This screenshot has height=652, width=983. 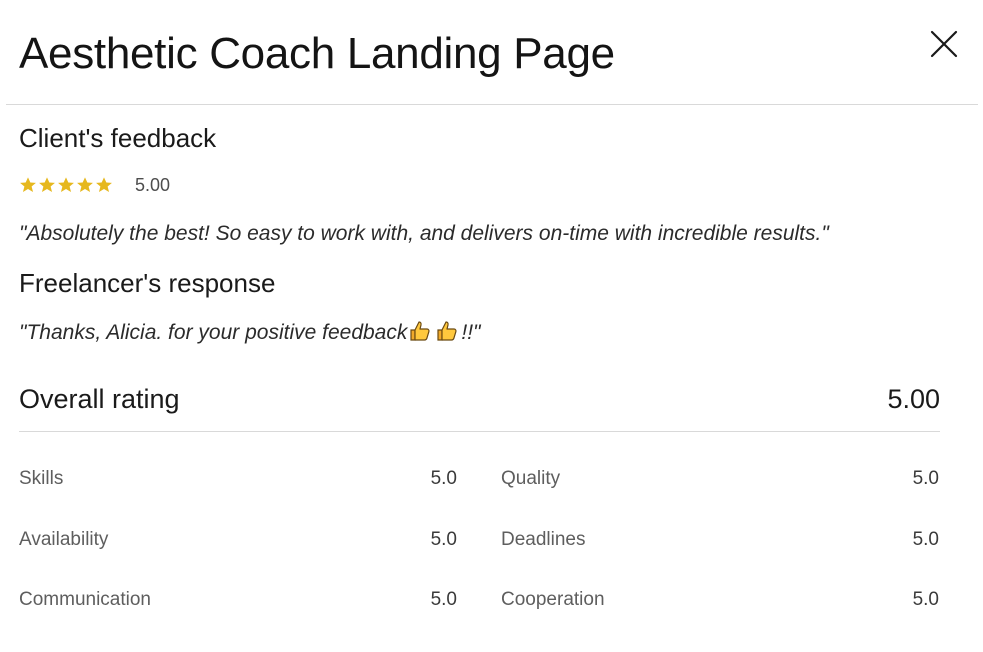 What do you see at coordinates (531, 478) in the screenshot?
I see `metric-label: Quality` at bounding box center [531, 478].